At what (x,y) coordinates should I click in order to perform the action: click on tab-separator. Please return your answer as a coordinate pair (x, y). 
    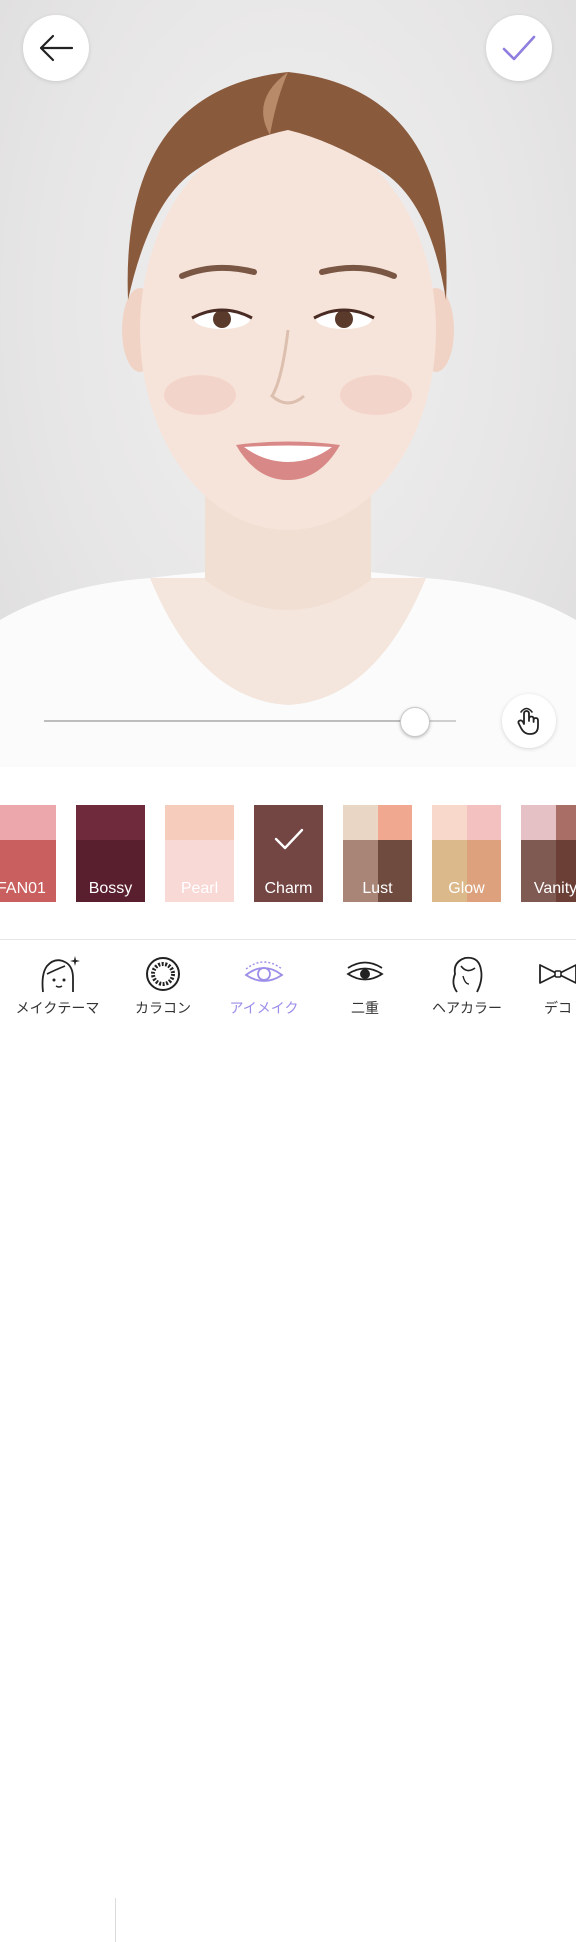
    Looking at the image, I should click on (115, 1920).